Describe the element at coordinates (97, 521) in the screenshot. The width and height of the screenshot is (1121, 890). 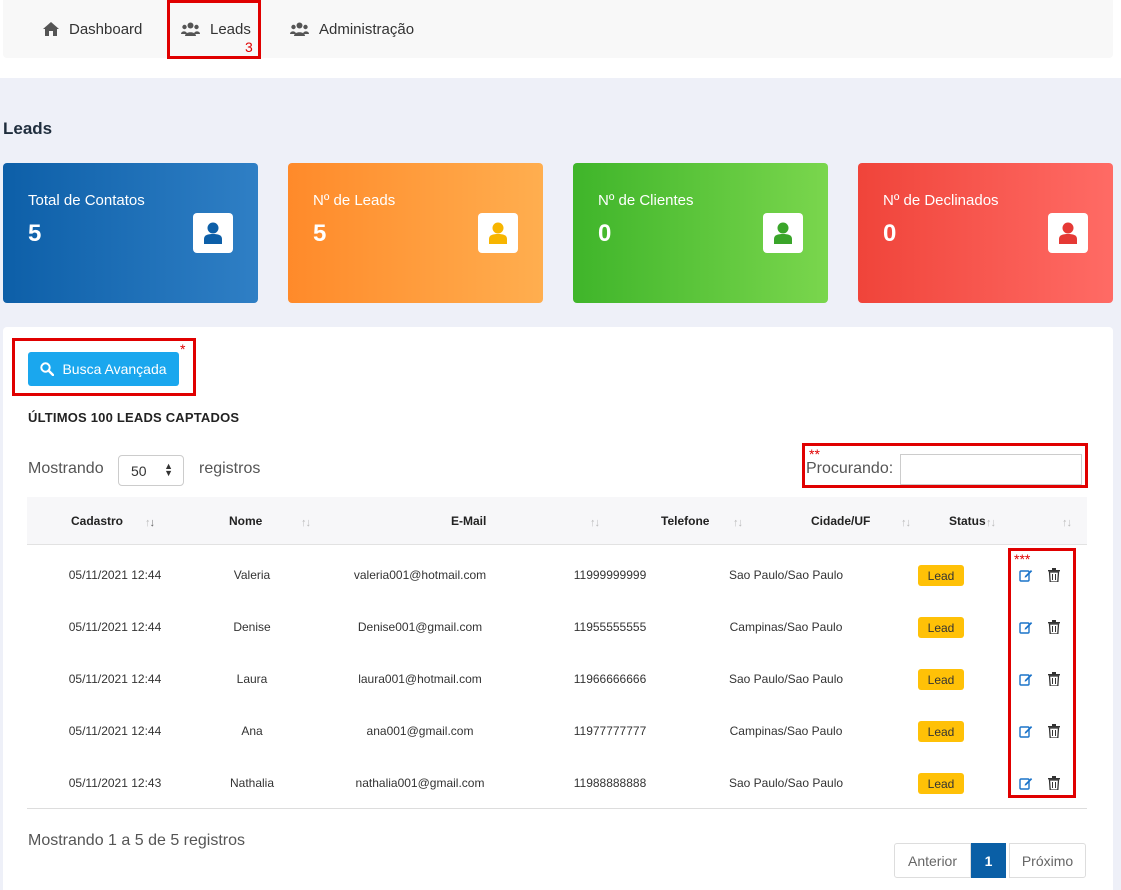
I see `column-header-cadastro: Cadastro` at that location.